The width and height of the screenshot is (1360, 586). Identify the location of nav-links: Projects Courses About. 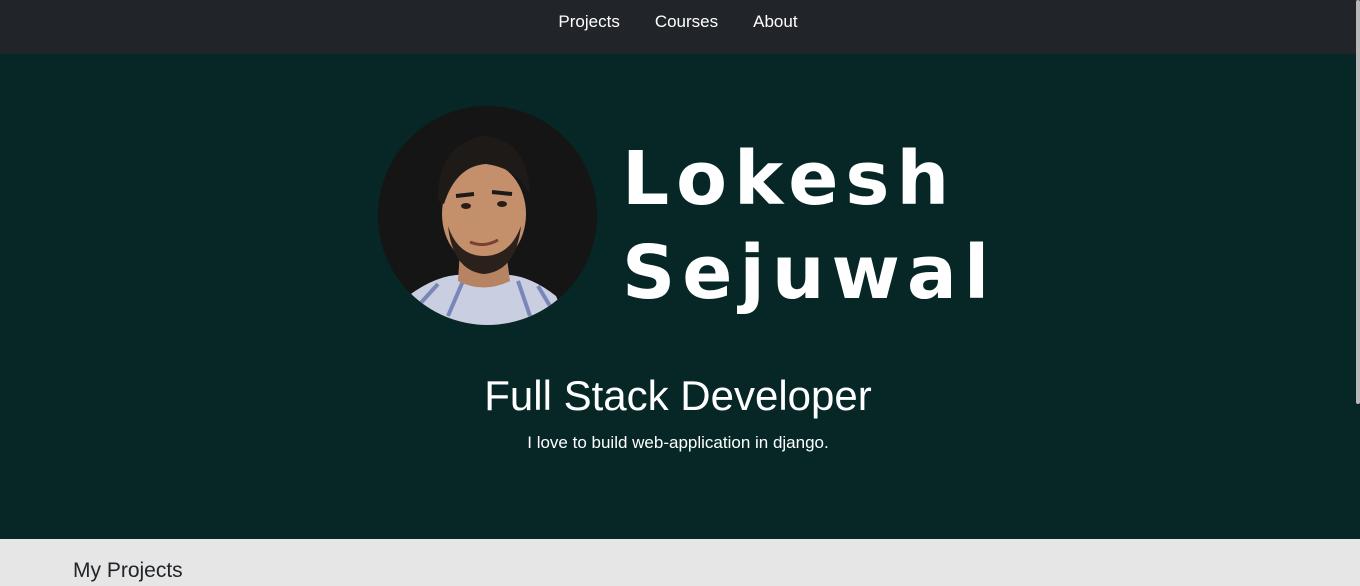
(678, 22).